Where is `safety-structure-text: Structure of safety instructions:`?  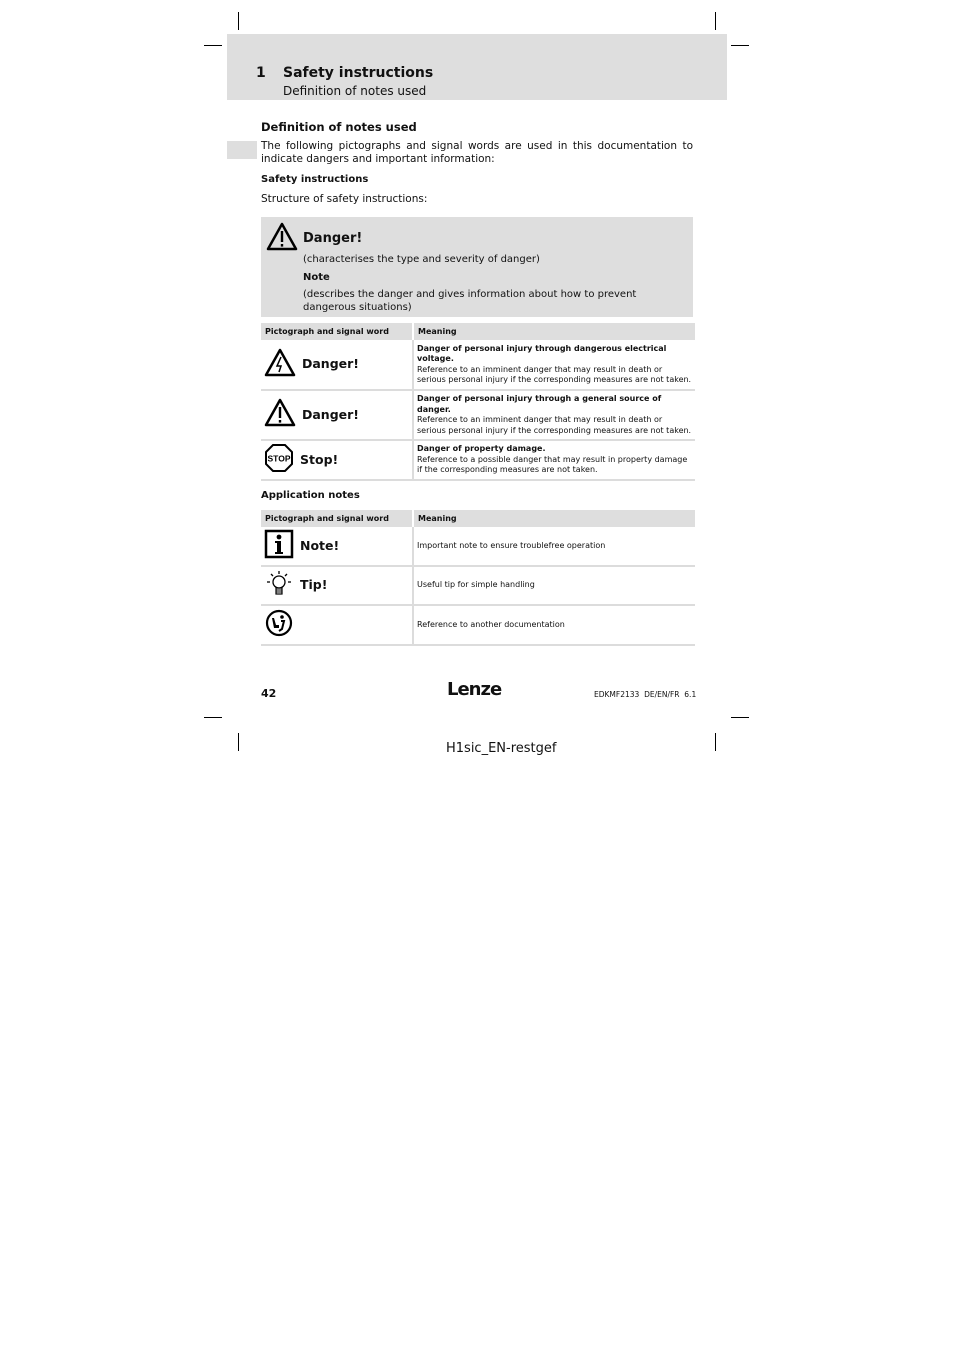
safety-structure-text: Structure of safety instructions: is located at coordinates (344, 199).